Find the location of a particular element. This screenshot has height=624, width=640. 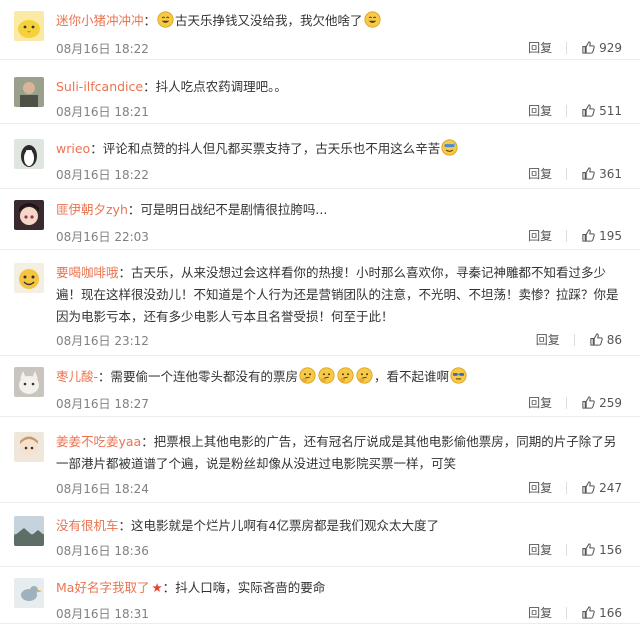

comment-actions: 回复 247 is located at coordinates (575, 487).